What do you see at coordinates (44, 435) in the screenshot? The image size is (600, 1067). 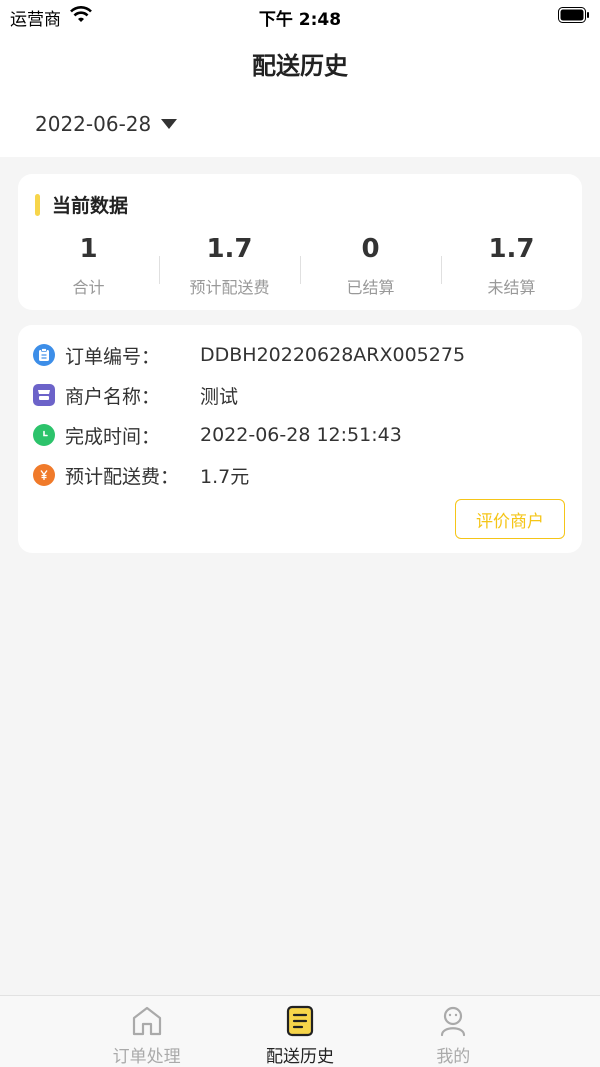 I see `clock-icon` at bounding box center [44, 435].